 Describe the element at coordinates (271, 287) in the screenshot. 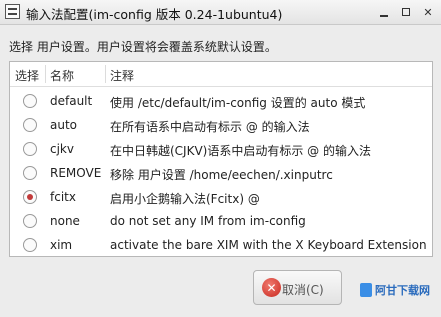

I see `cancel-icon: ✕` at that location.